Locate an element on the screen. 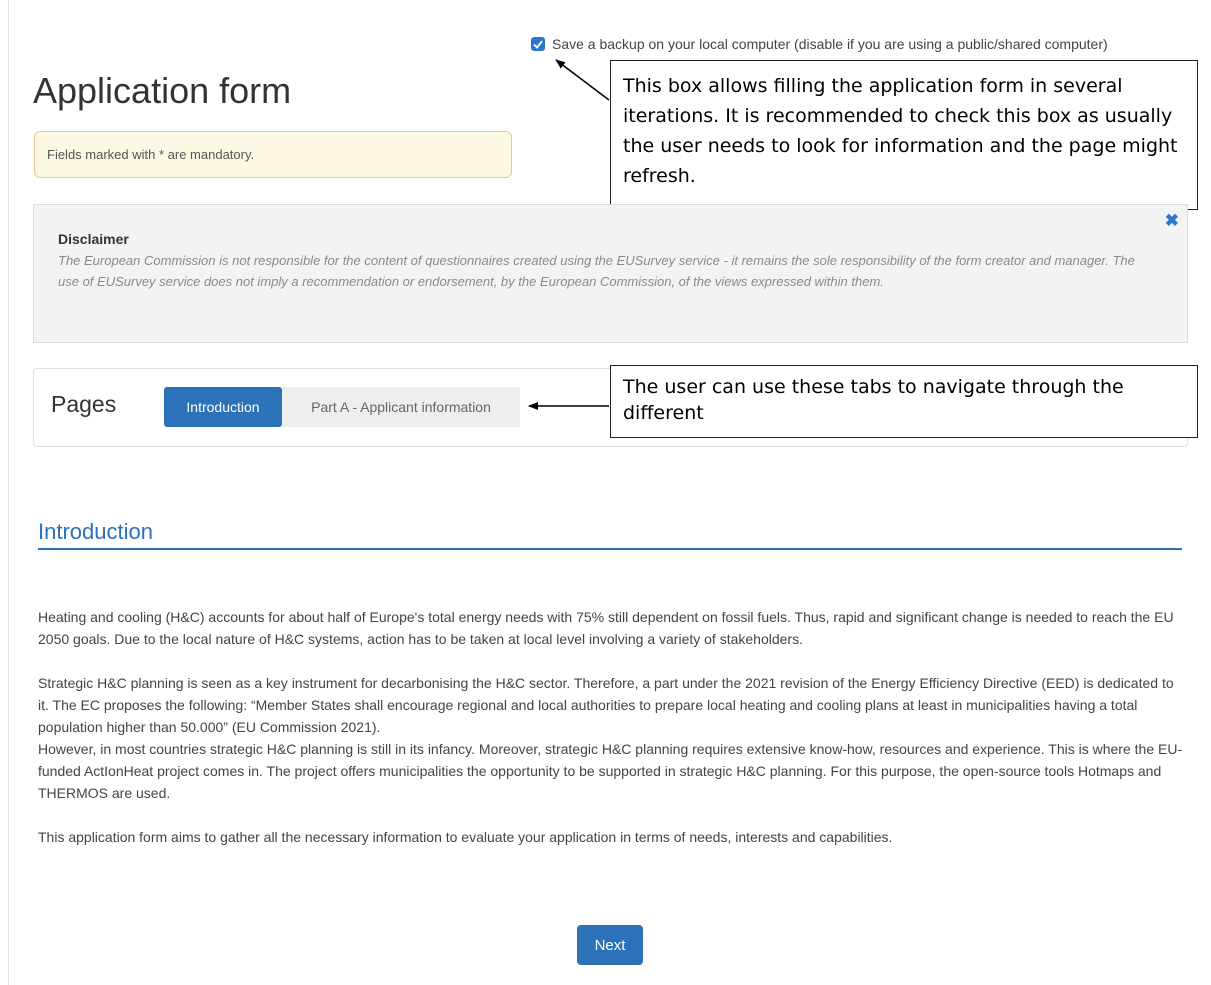 This screenshot has height=985, width=1211. disclaimer-title: Disclaimer is located at coordinates (93, 239).